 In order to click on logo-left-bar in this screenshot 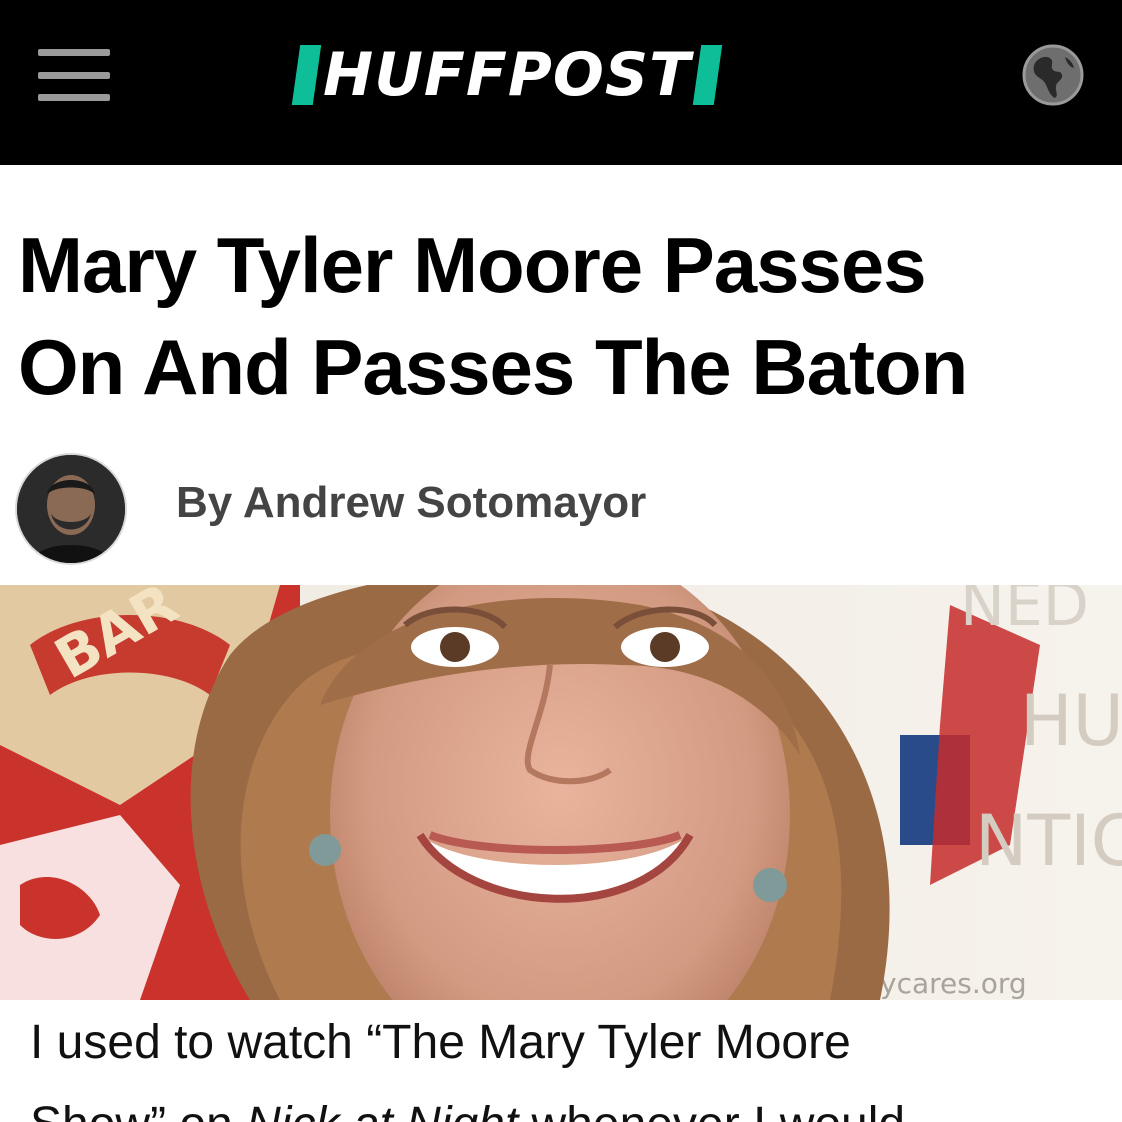, I will do `click(306, 75)`.